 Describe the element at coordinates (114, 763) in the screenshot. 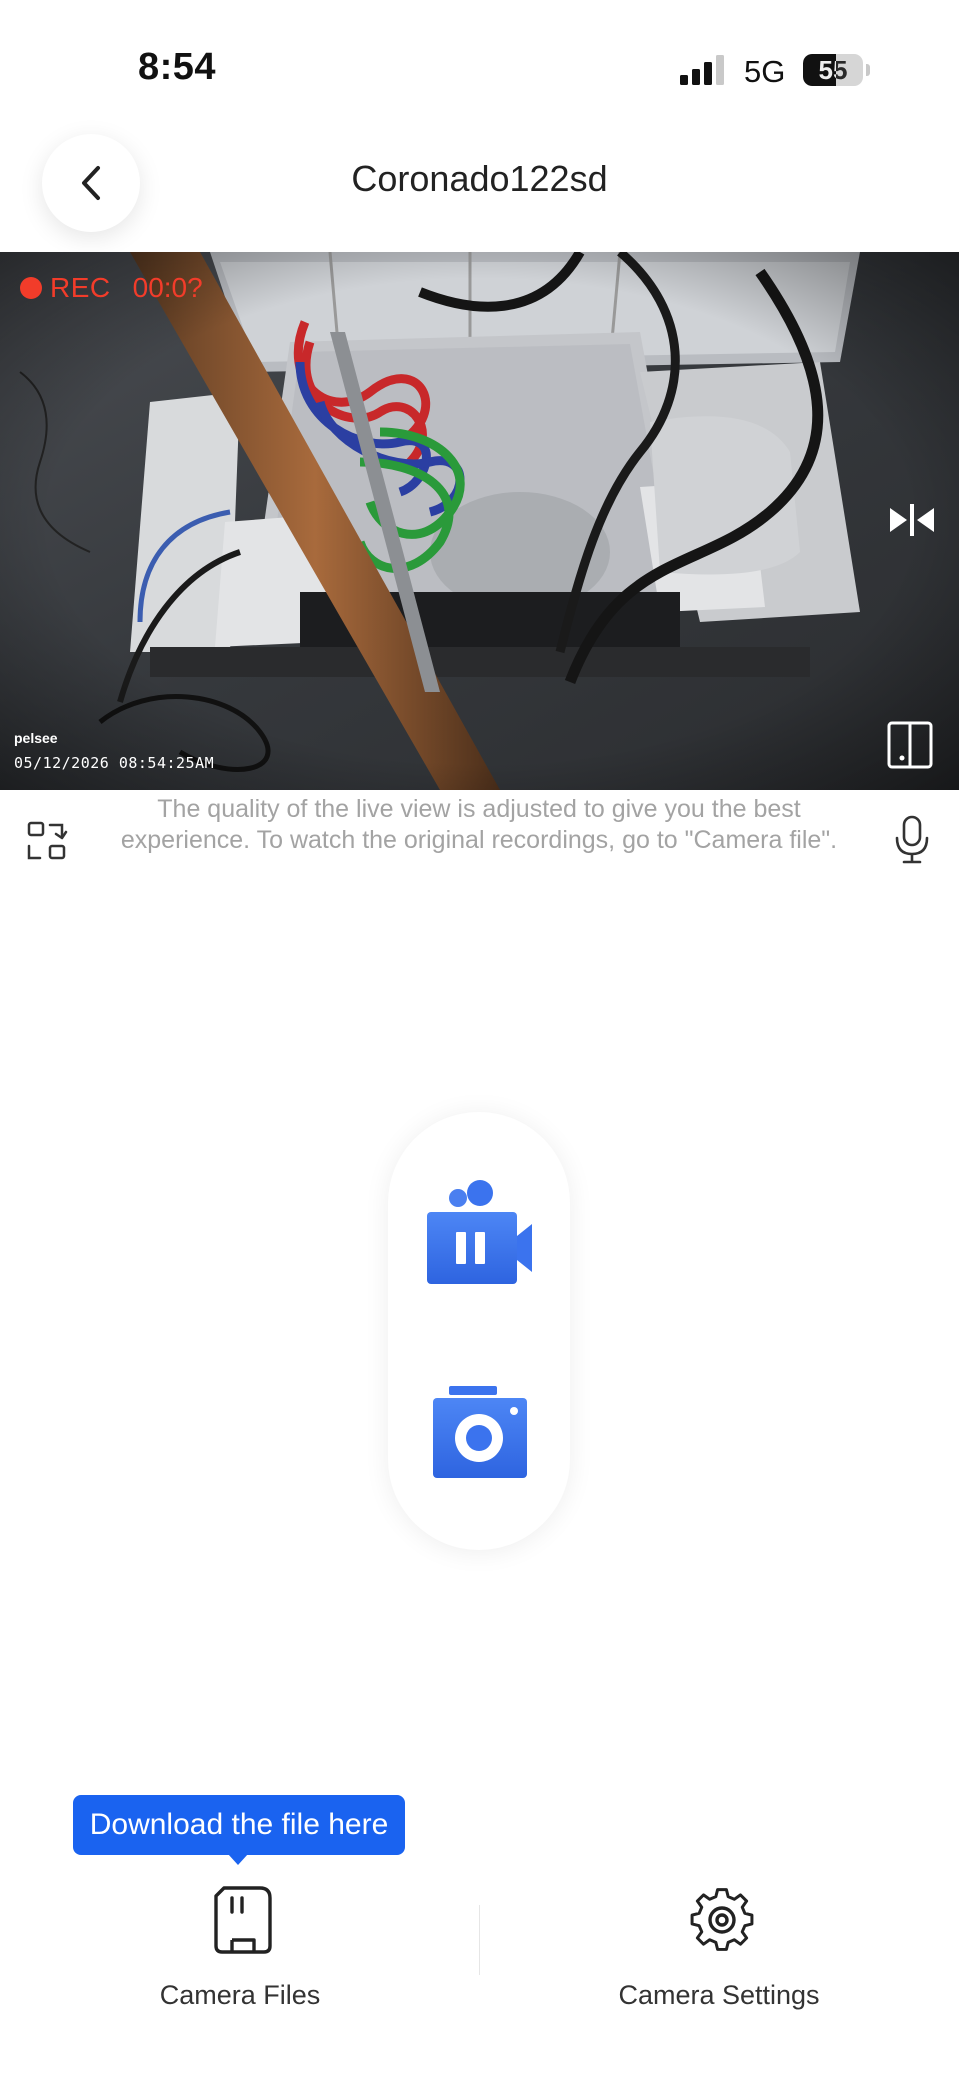

I see `camera-timestamp: 05/12/2026 08:54:25AM` at that location.